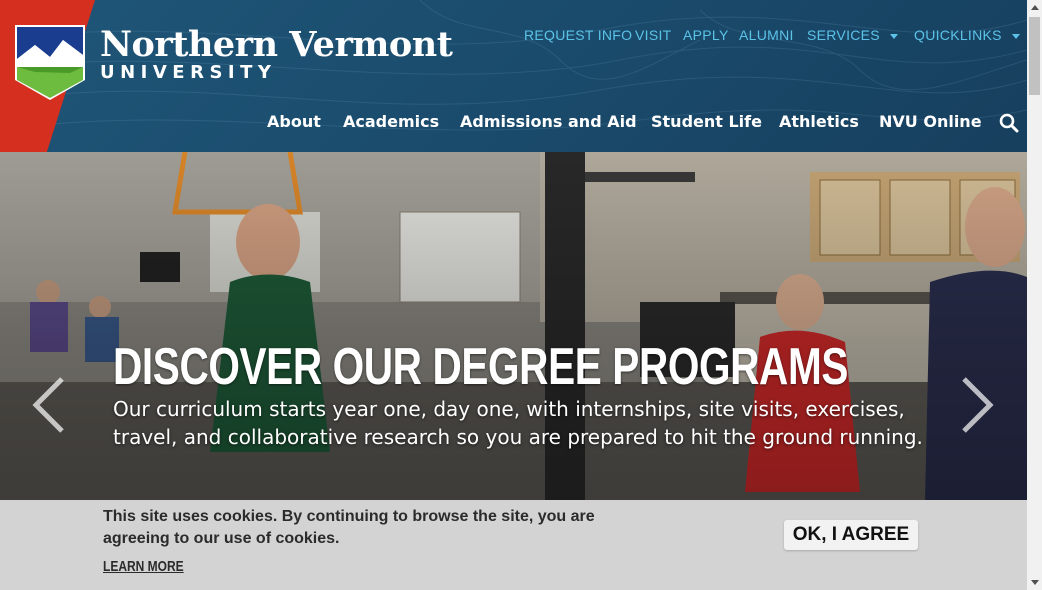  I want to click on learn-more-link: LEARN MORE, so click(143, 566).